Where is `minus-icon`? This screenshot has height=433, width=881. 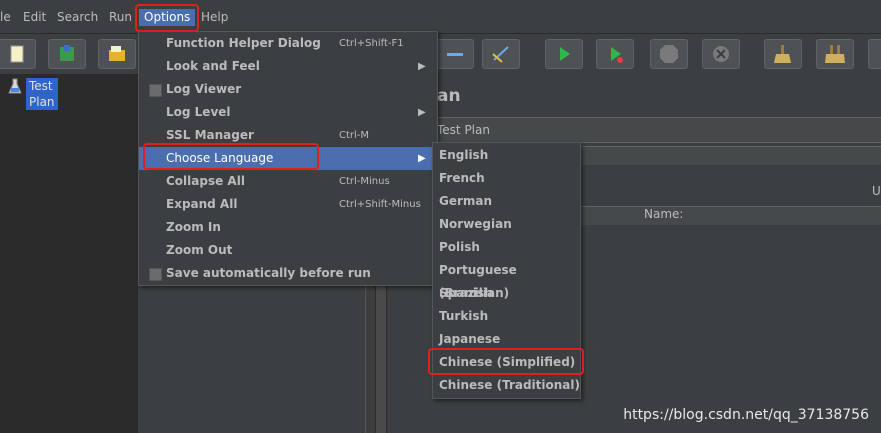 minus-icon is located at coordinates (455, 54).